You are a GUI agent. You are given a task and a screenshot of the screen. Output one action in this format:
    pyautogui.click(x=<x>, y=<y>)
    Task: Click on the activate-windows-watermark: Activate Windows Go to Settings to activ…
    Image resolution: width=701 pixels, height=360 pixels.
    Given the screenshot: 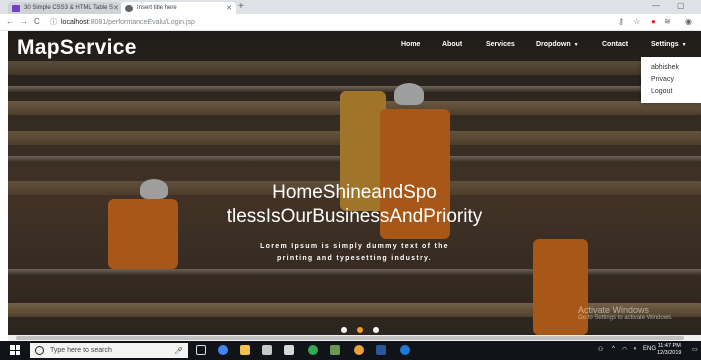 What is the action you would take?
    pyautogui.click(x=625, y=313)
    